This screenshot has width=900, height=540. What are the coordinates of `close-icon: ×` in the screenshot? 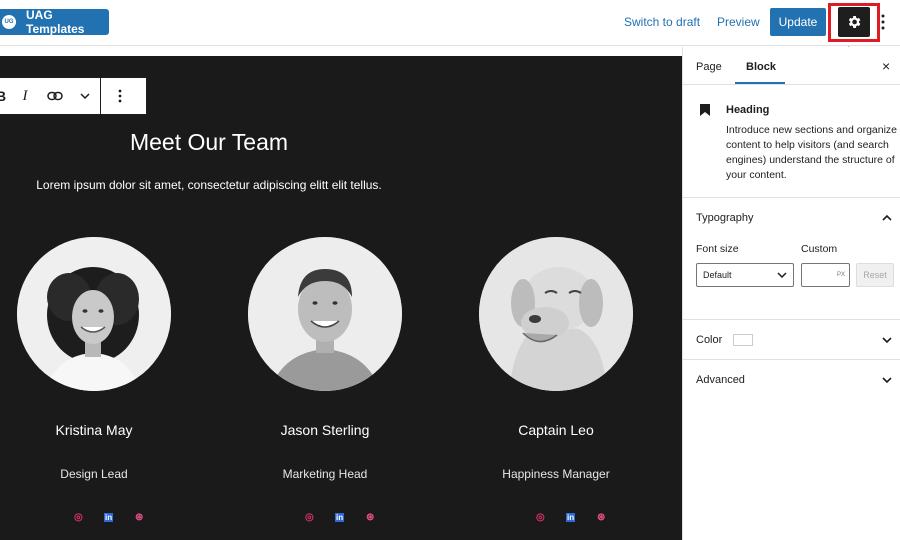 It's located at (886, 66).